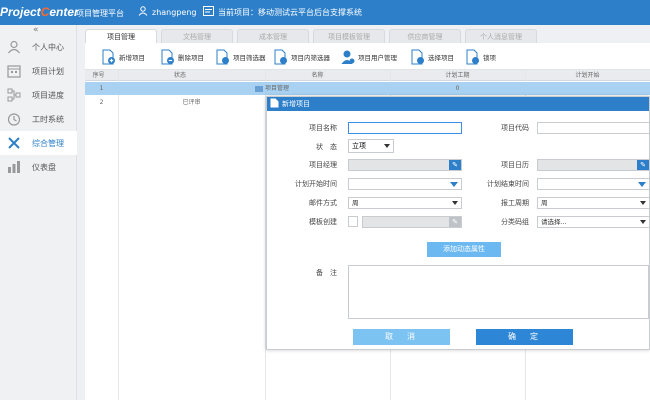 The height and width of the screenshot is (400, 650). Describe the element at coordinates (317, 75) in the screenshot. I see `column-header-name: 名称` at that location.